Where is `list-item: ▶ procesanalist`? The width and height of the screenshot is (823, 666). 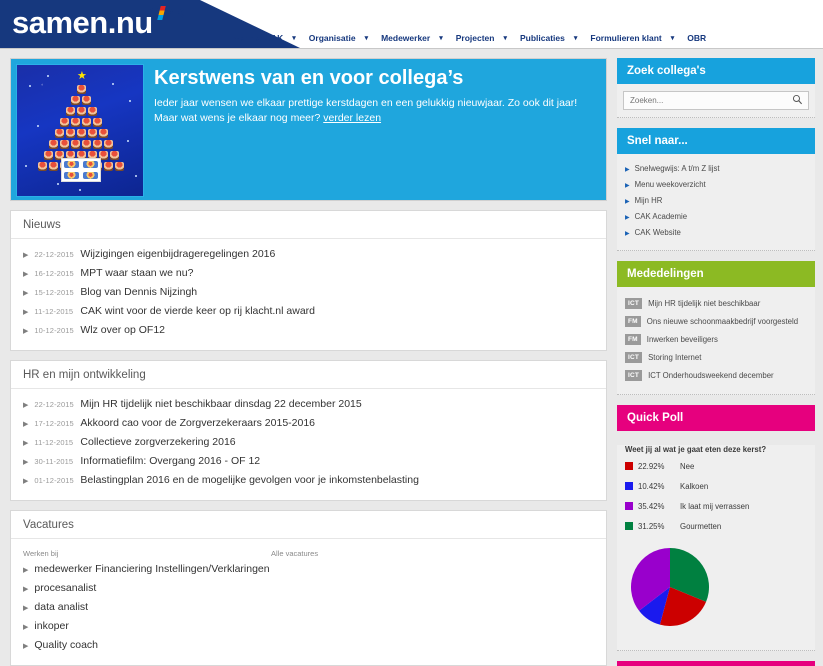 list-item: ▶ procesanalist is located at coordinates (308, 588).